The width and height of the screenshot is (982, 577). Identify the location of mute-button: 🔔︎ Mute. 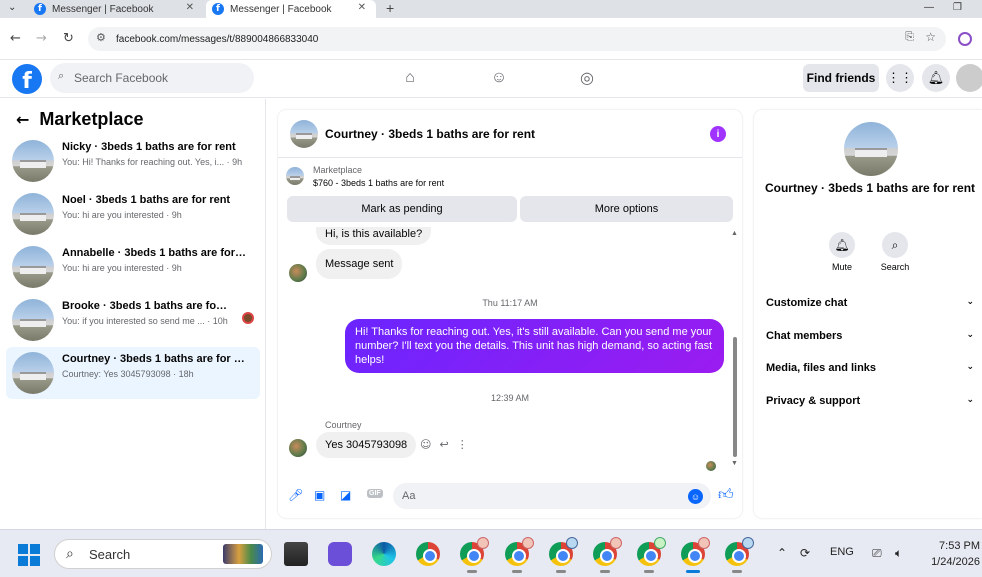
(842, 252).